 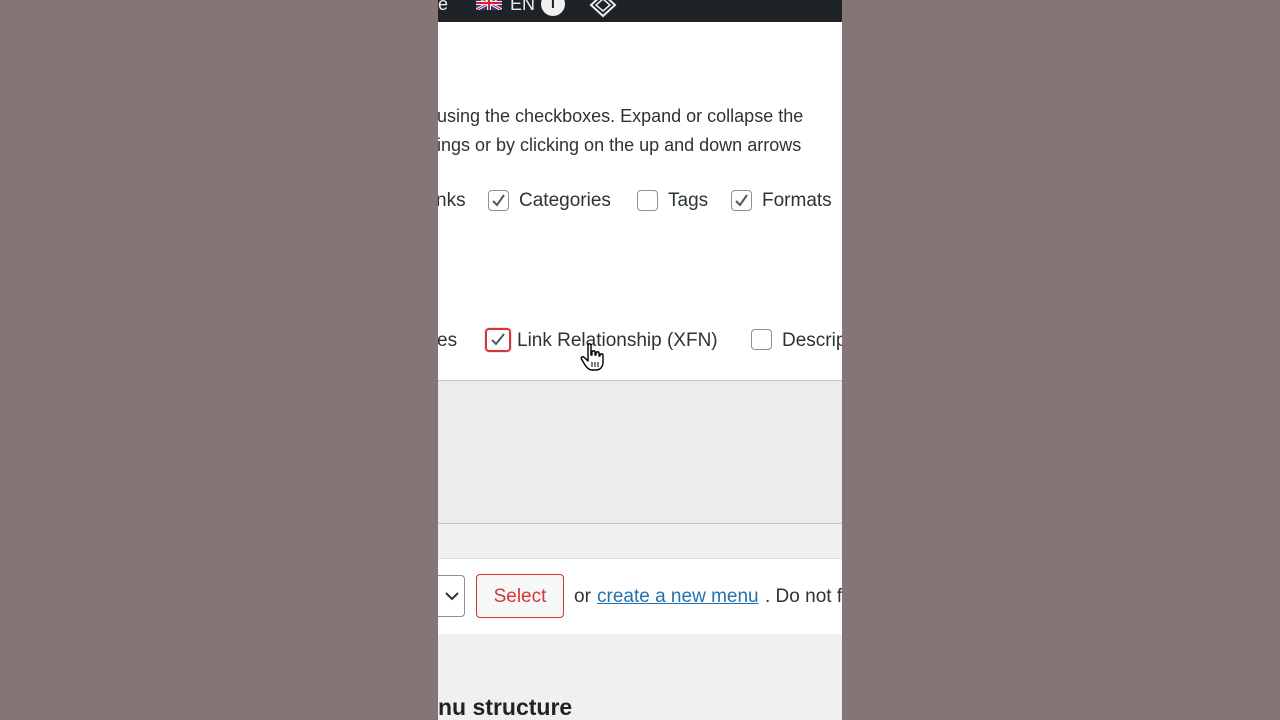 What do you see at coordinates (520, 596) in the screenshot?
I see `select-menu-button: Select` at bounding box center [520, 596].